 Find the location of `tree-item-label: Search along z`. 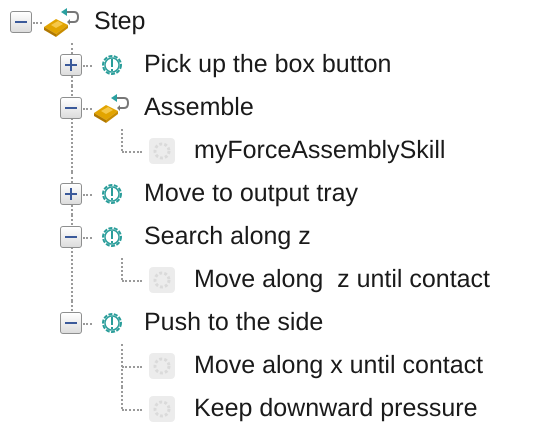

tree-item-label: Search along z is located at coordinates (227, 236).